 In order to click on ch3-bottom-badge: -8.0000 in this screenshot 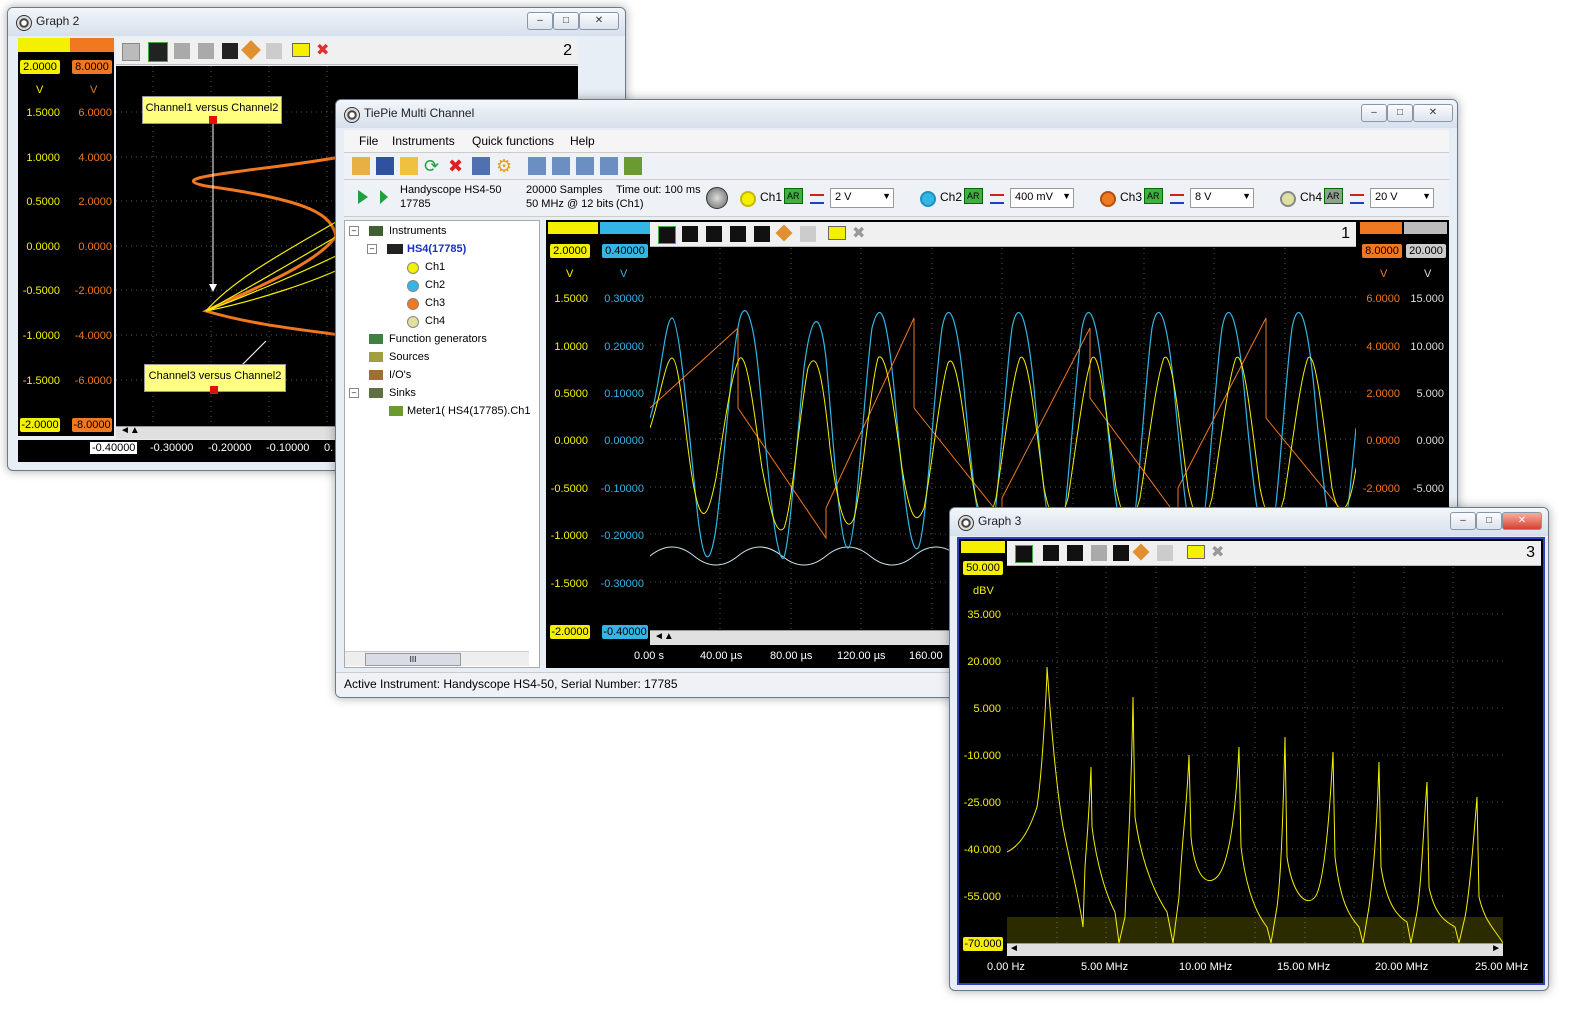, I will do `click(92, 425)`.